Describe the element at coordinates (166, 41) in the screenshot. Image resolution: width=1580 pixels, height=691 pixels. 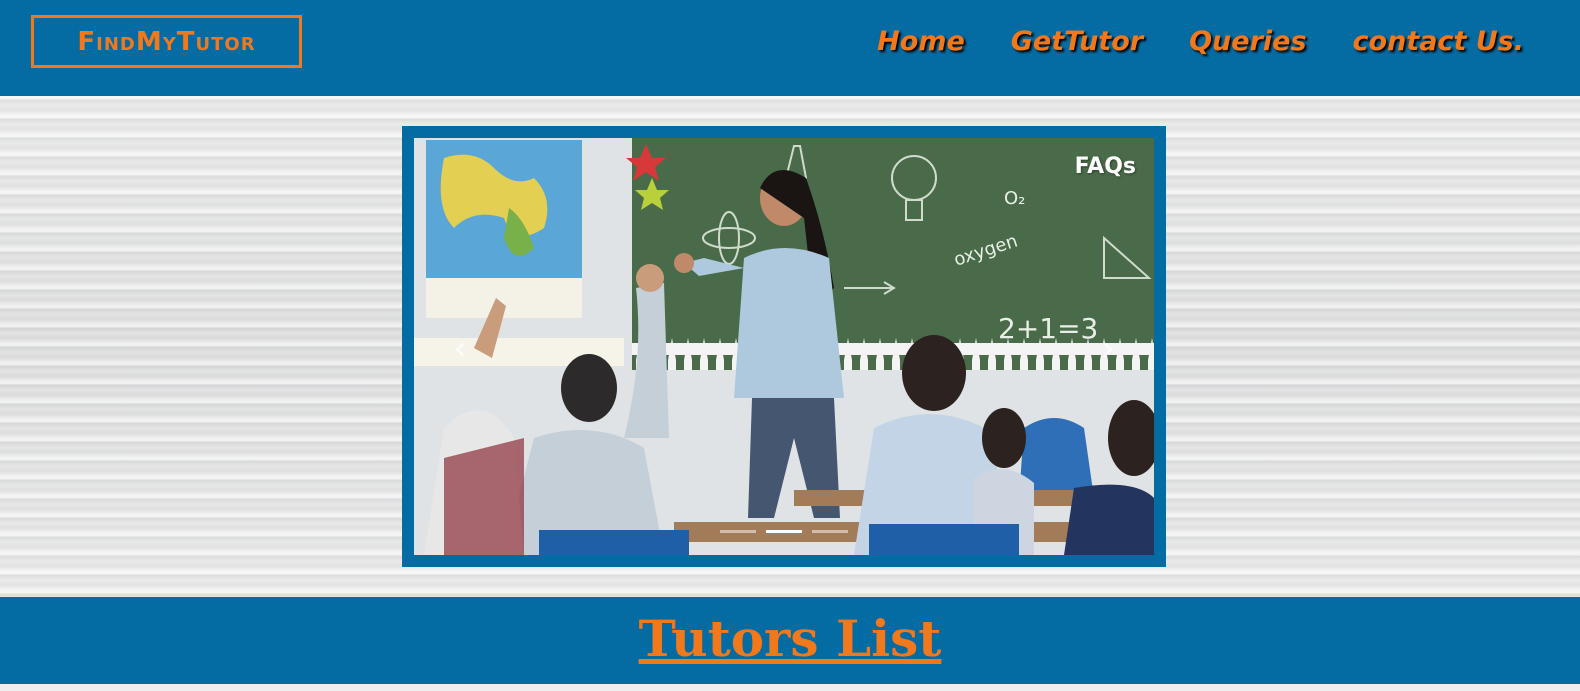
I see `site-logo: FindMyTutor` at that location.